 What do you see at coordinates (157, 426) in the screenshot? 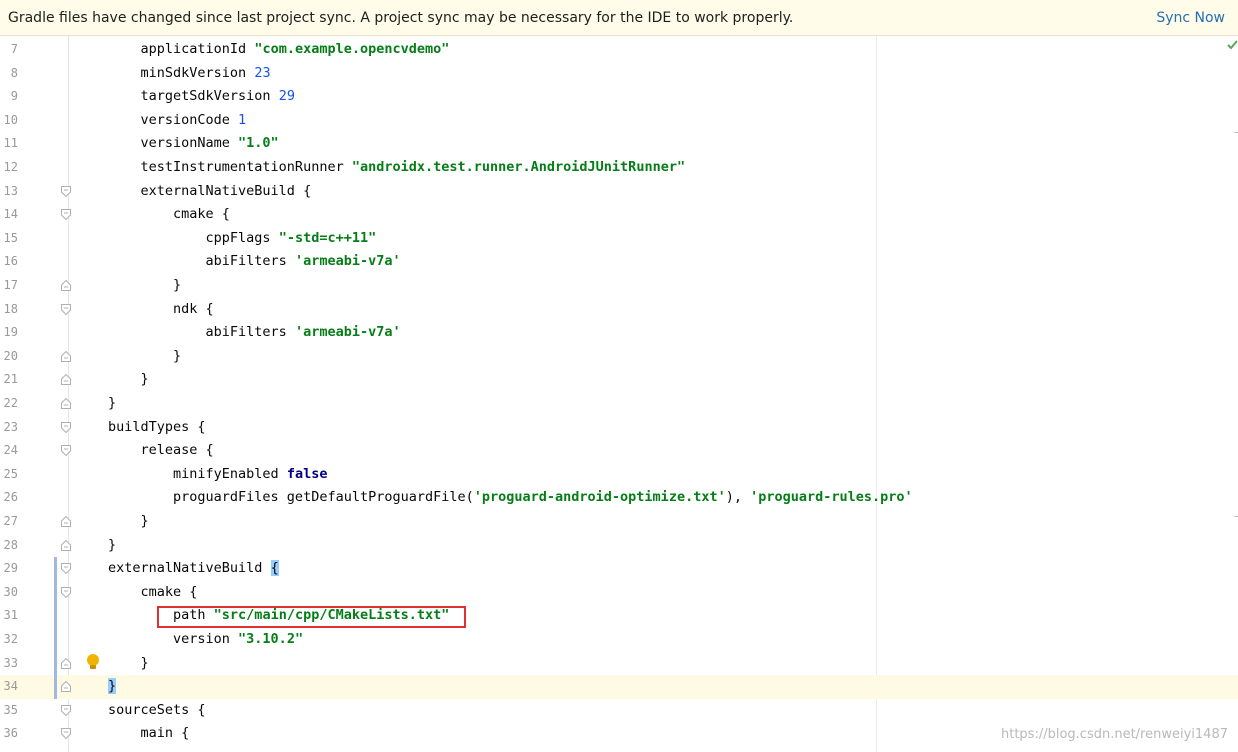
I see `code-text: buildTypes {` at bounding box center [157, 426].